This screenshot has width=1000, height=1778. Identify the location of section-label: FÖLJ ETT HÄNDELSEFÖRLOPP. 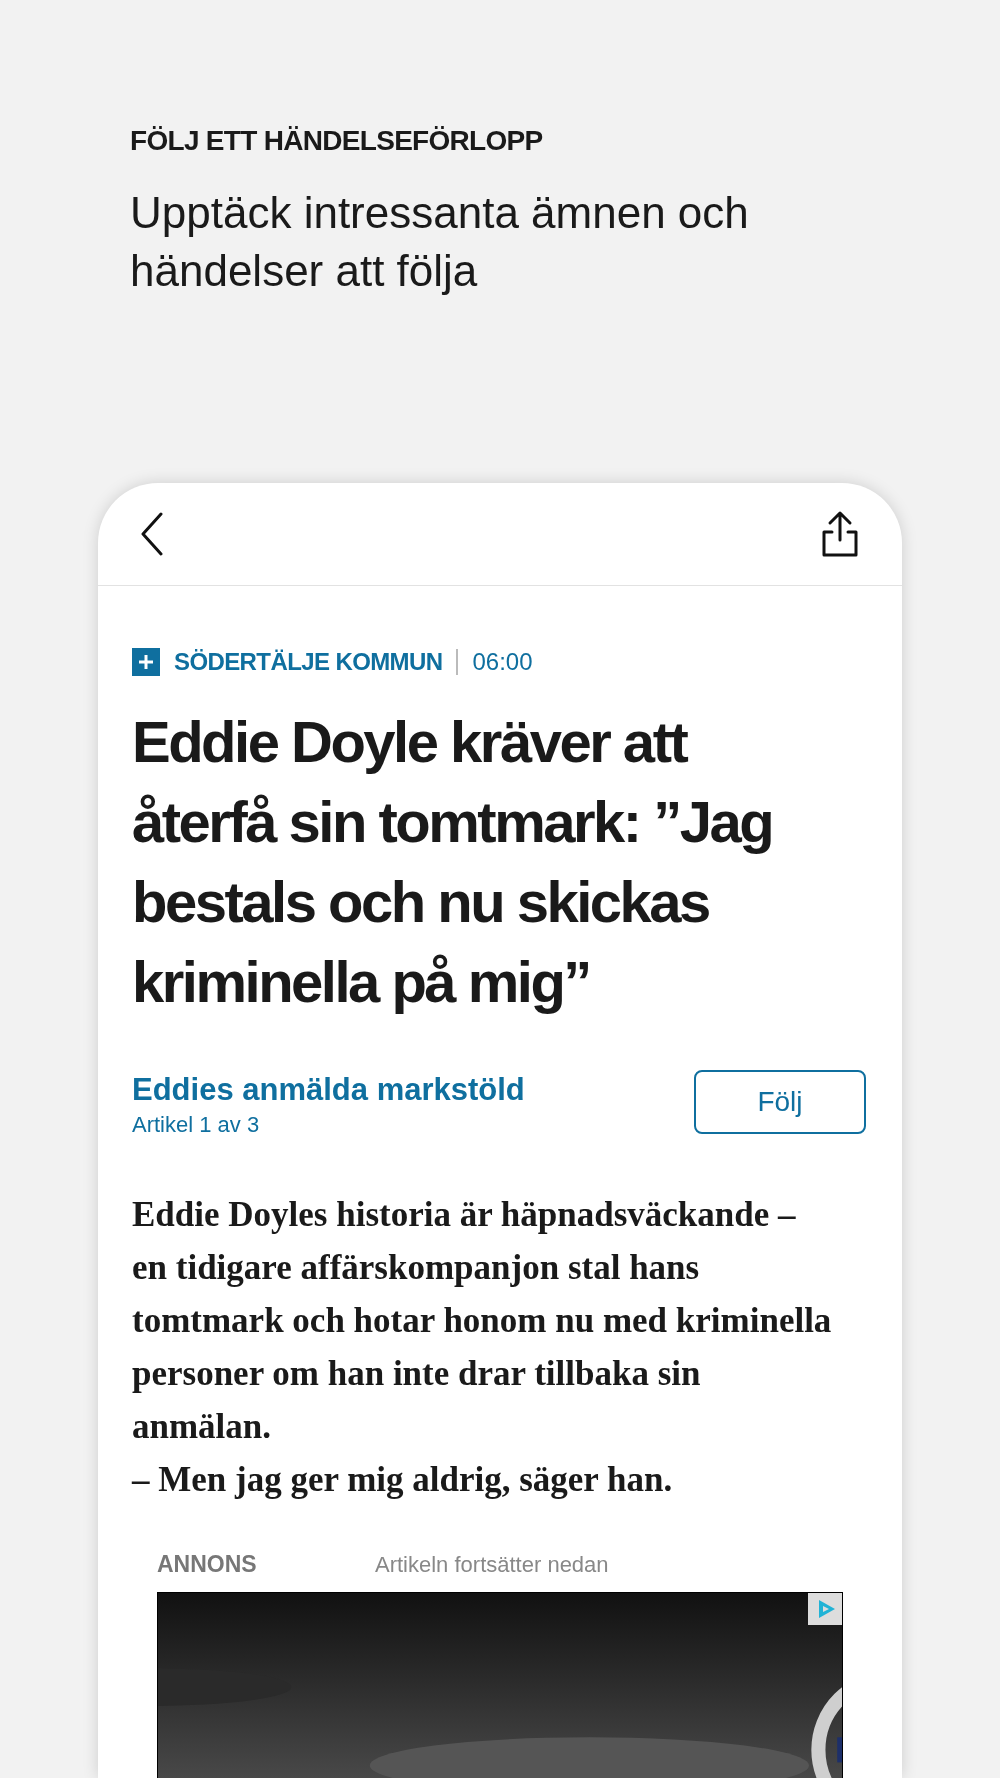
(337, 141).